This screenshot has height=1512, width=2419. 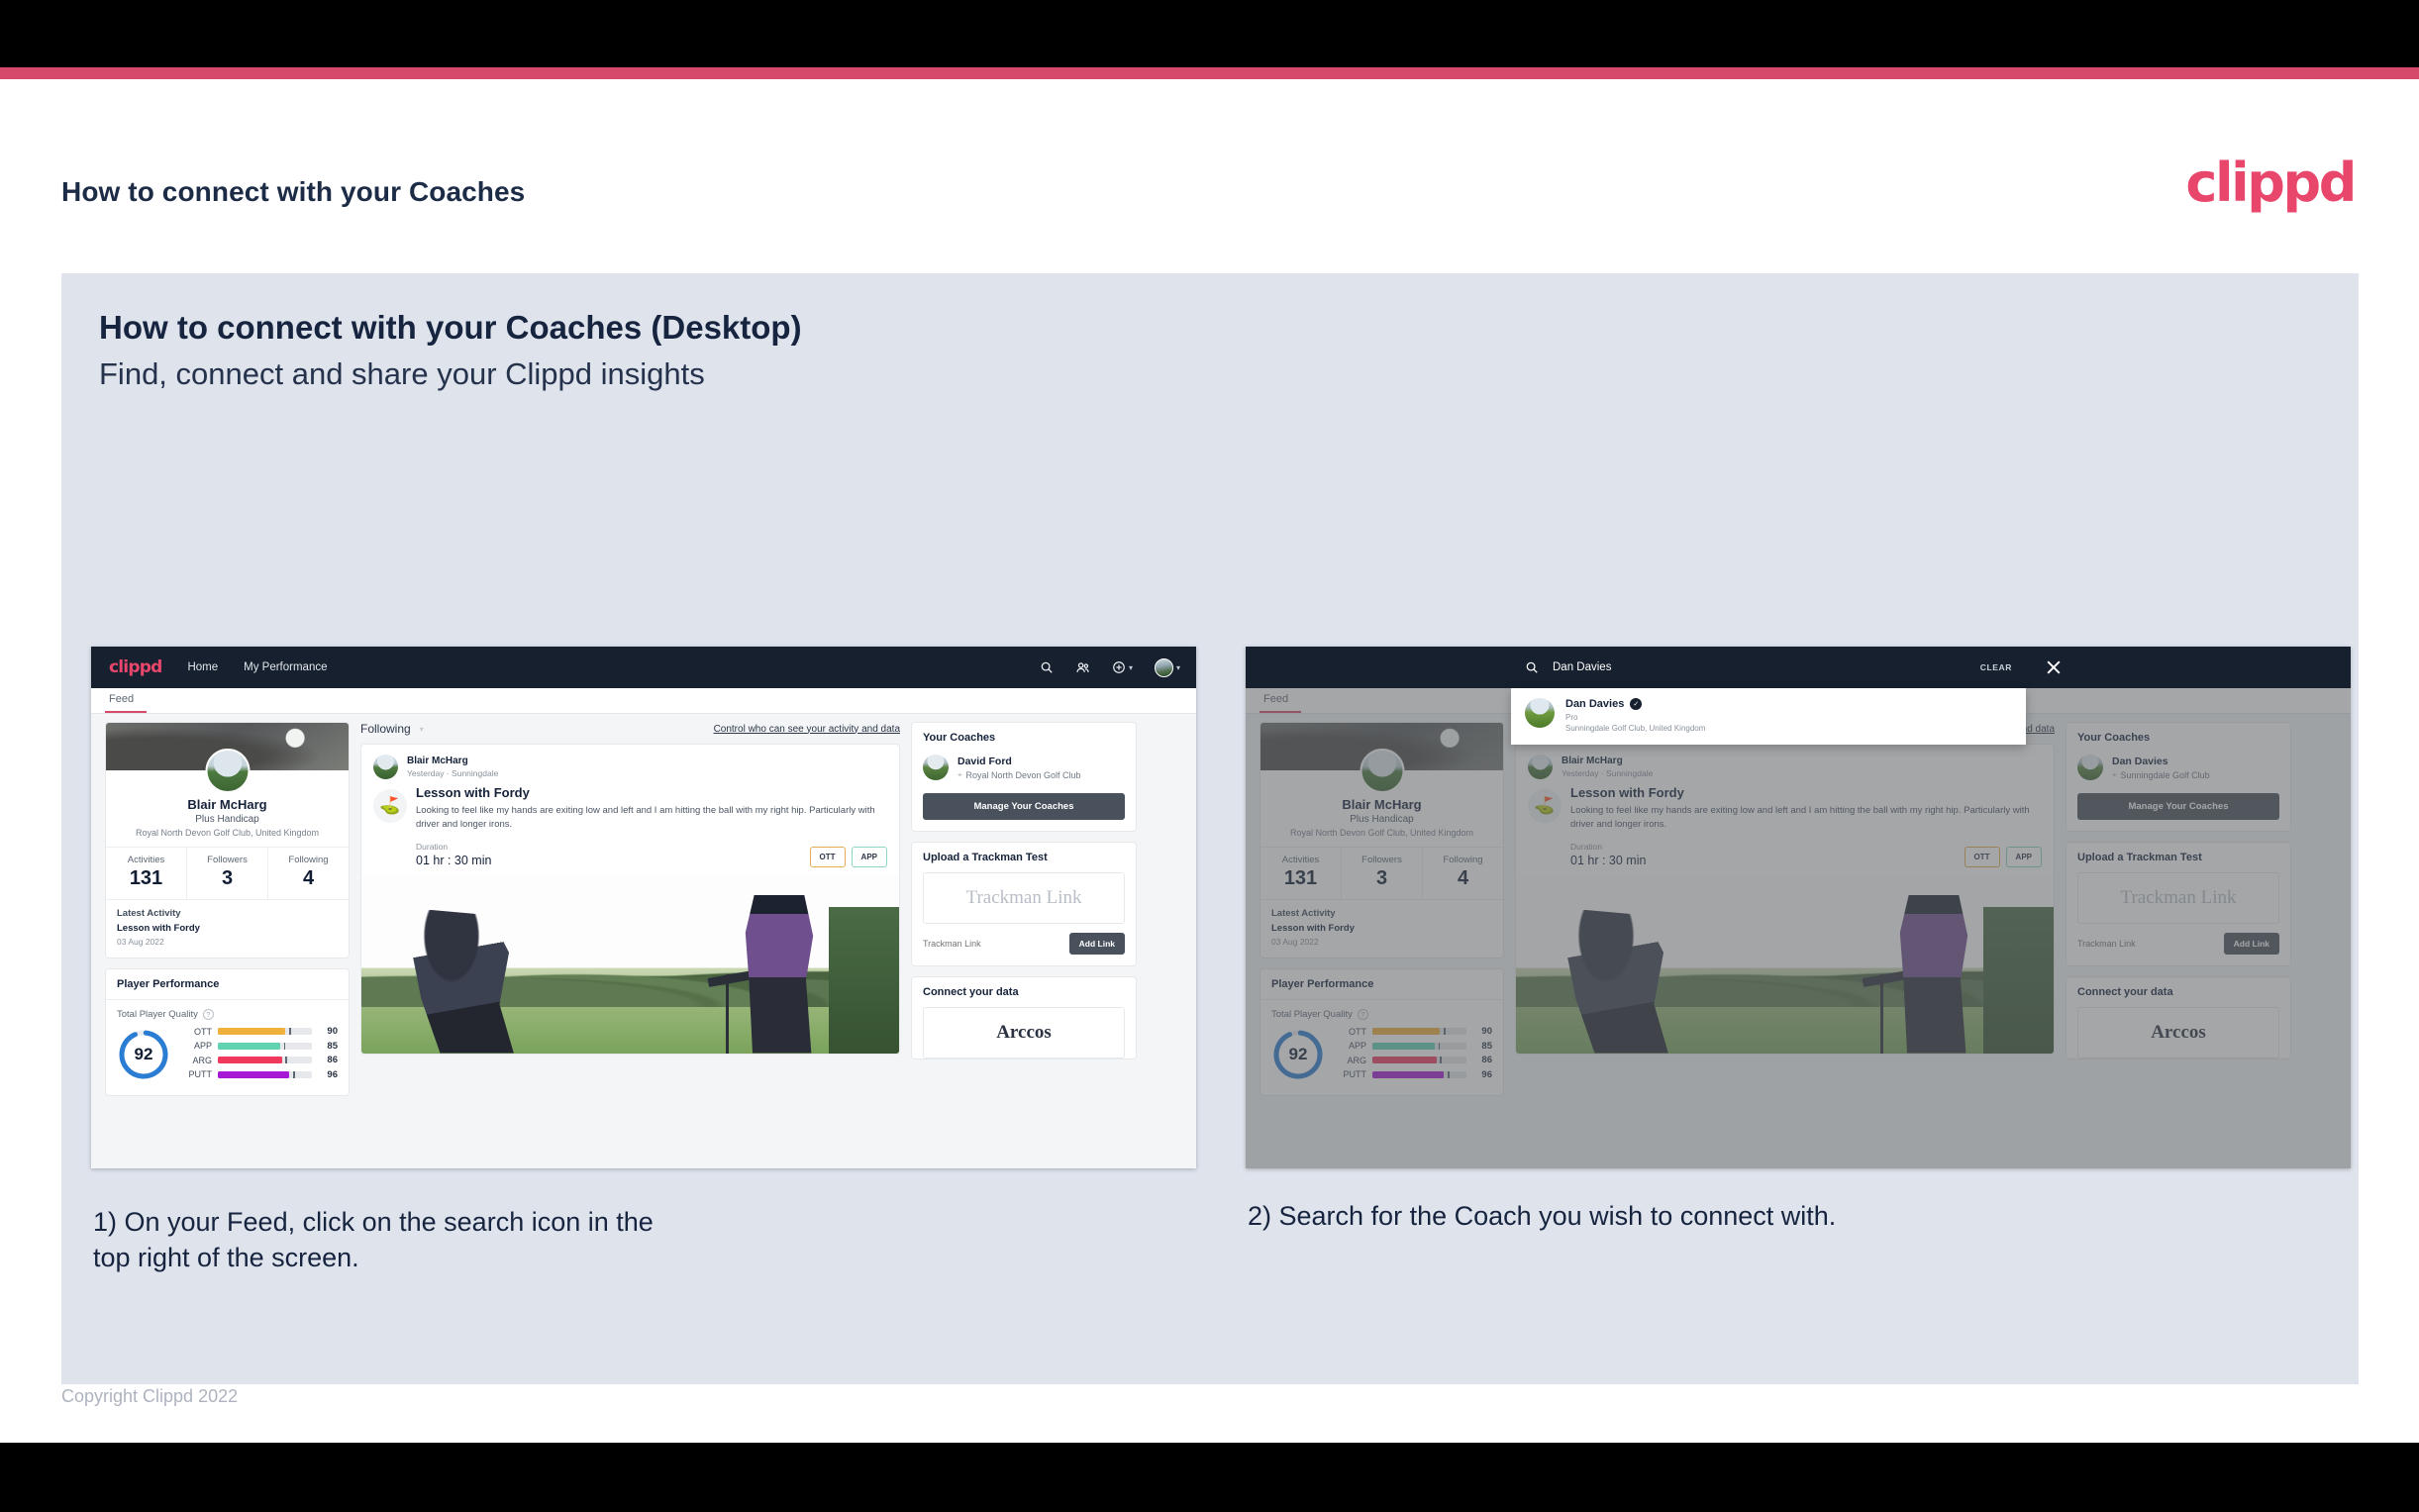 What do you see at coordinates (1019, 775) in the screenshot?
I see `coach-club: ⌖ Royal North Devon Golf Club` at bounding box center [1019, 775].